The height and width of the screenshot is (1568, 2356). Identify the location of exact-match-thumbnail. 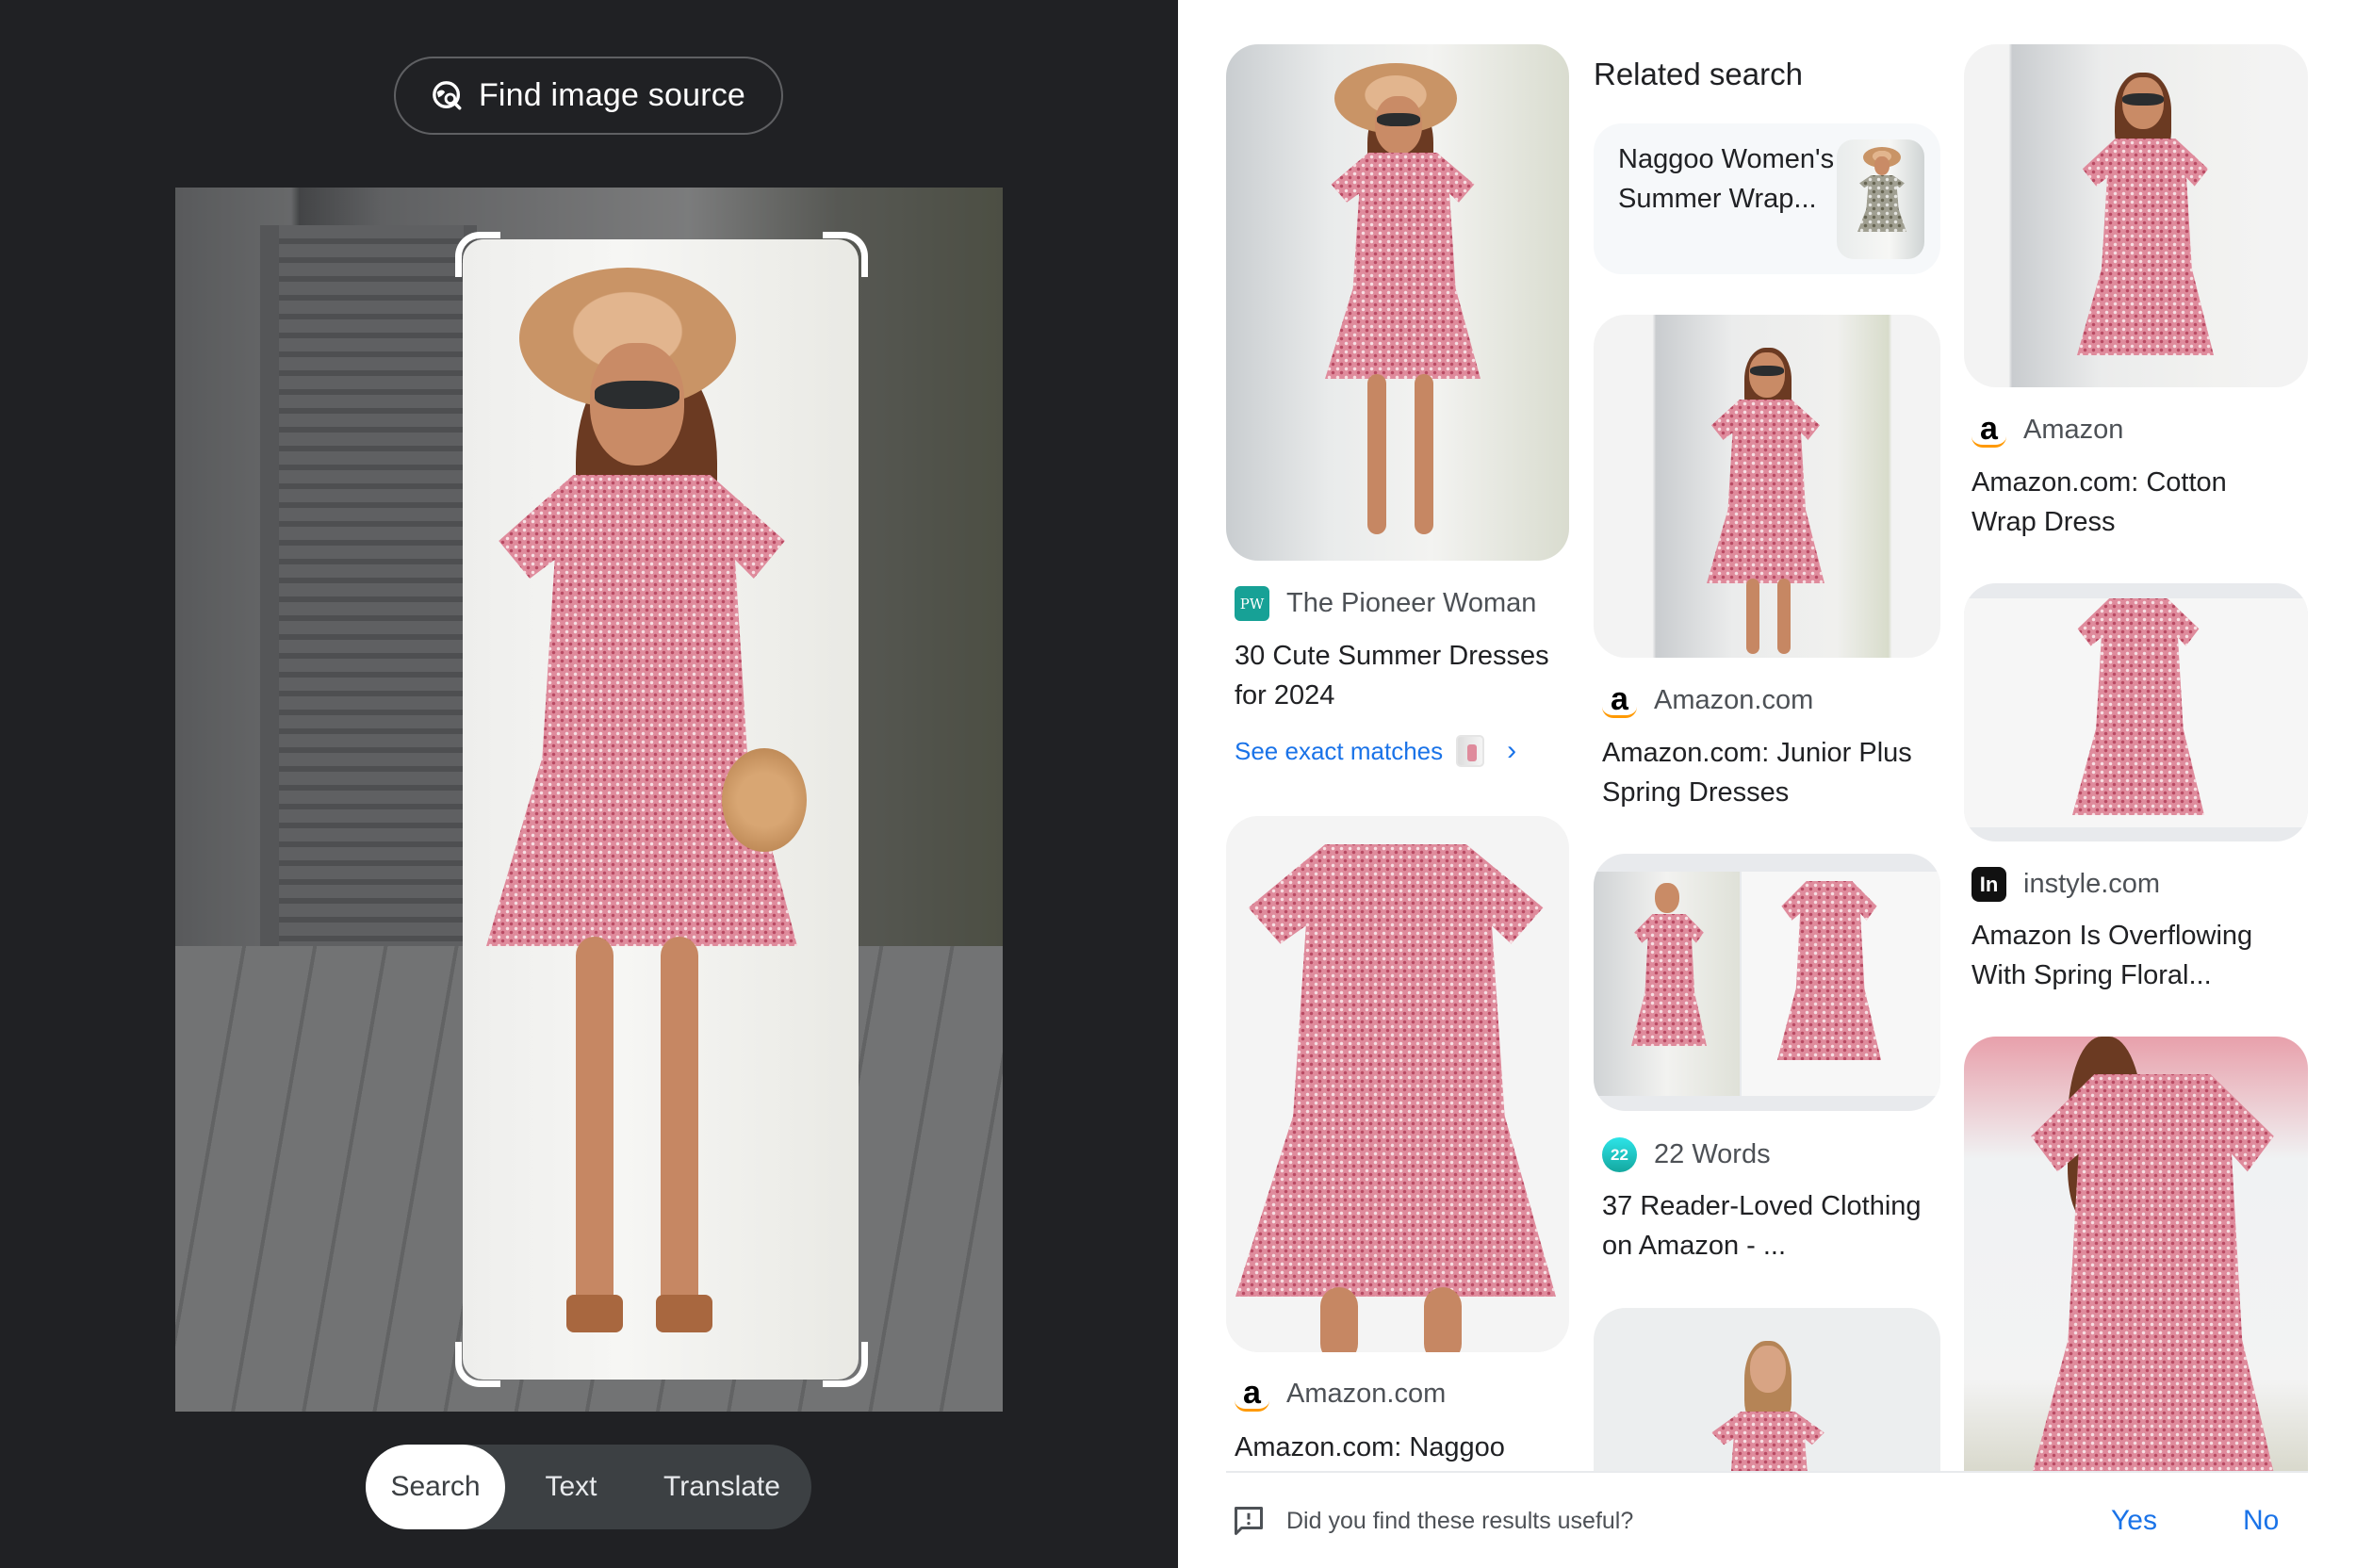
(1470, 751).